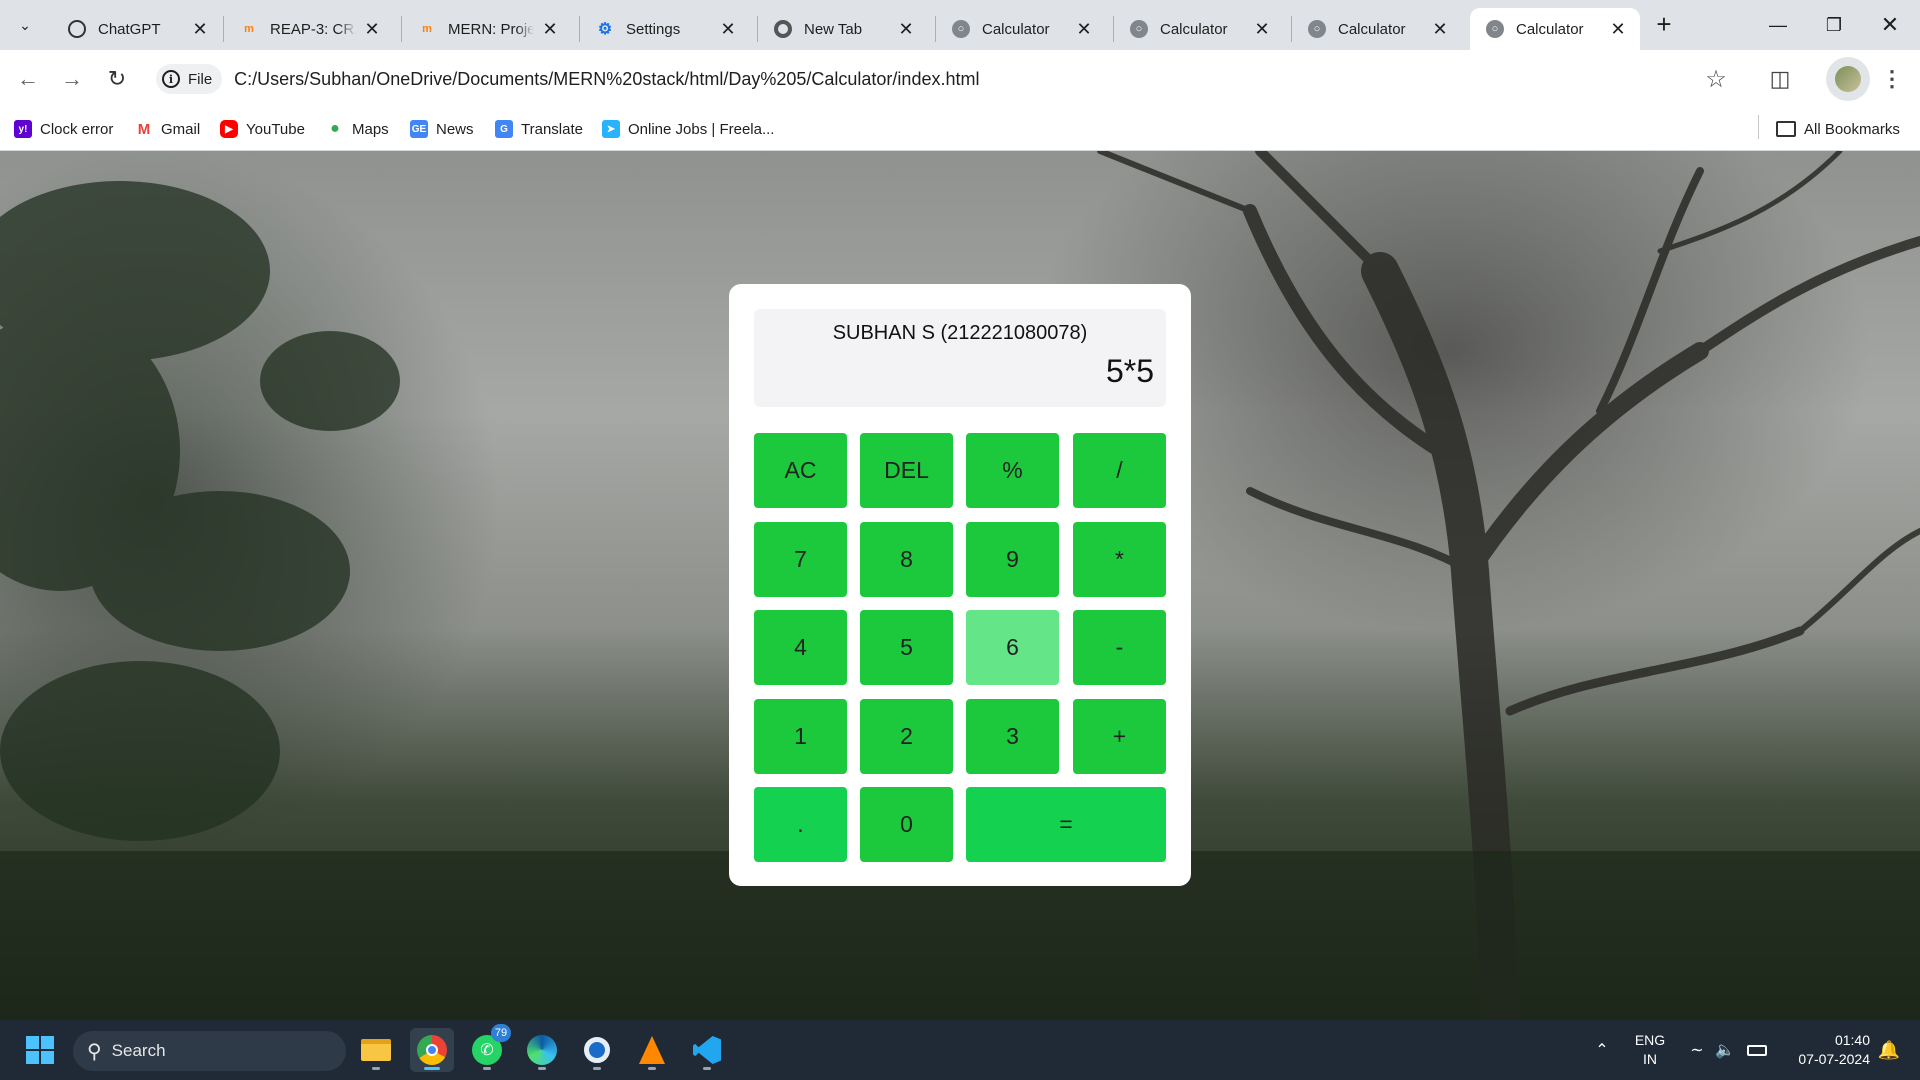 The width and height of the screenshot is (1920, 1080). Describe the element at coordinates (1890, 25) in the screenshot. I see `close-window-icon: ✕` at that location.